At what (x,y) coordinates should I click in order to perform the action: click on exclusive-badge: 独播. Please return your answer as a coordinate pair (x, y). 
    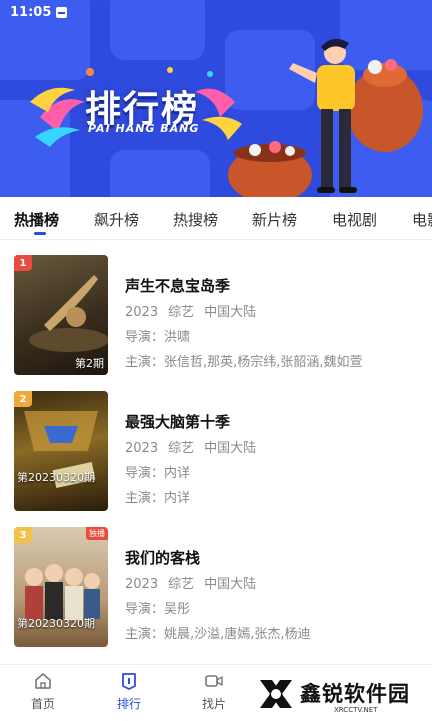
    Looking at the image, I should click on (97, 533).